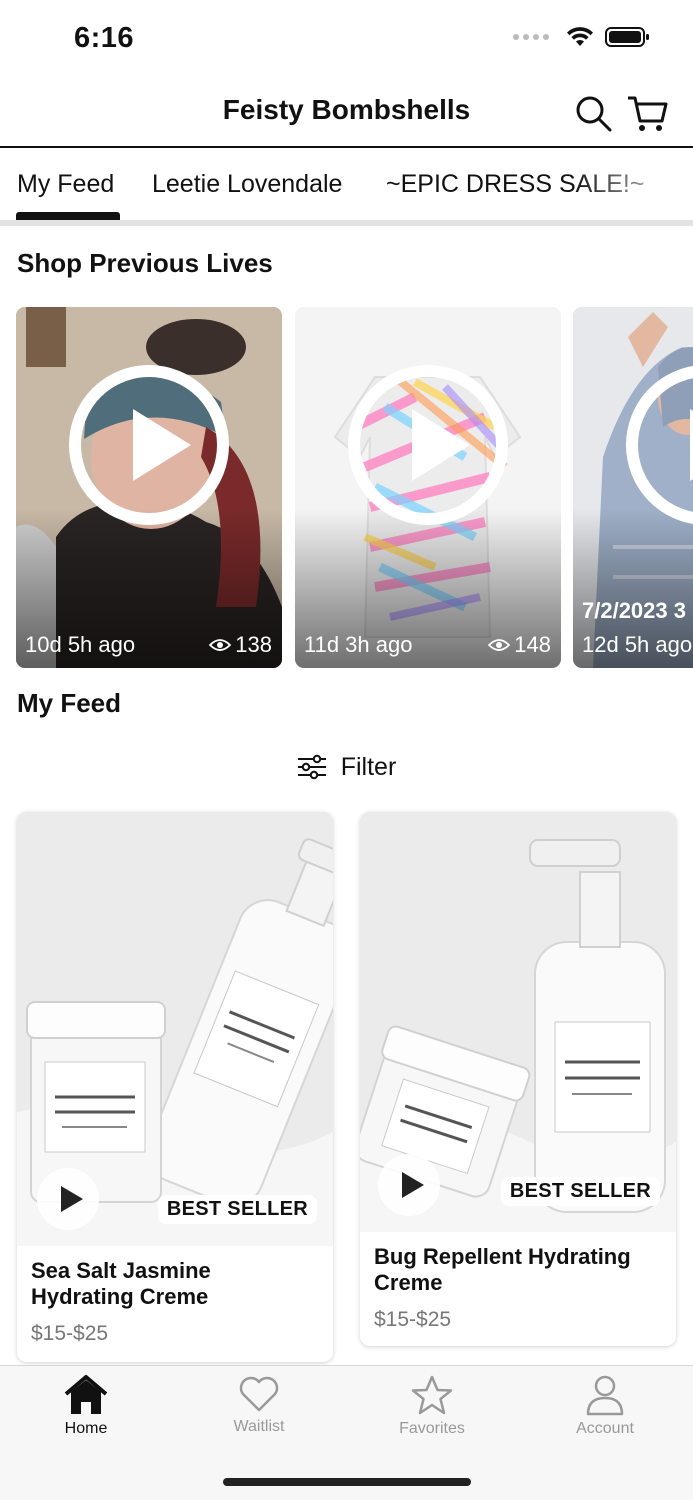 Image resolution: width=693 pixels, height=1500 pixels. What do you see at coordinates (627, 37) in the screenshot?
I see `battery-icon` at bounding box center [627, 37].